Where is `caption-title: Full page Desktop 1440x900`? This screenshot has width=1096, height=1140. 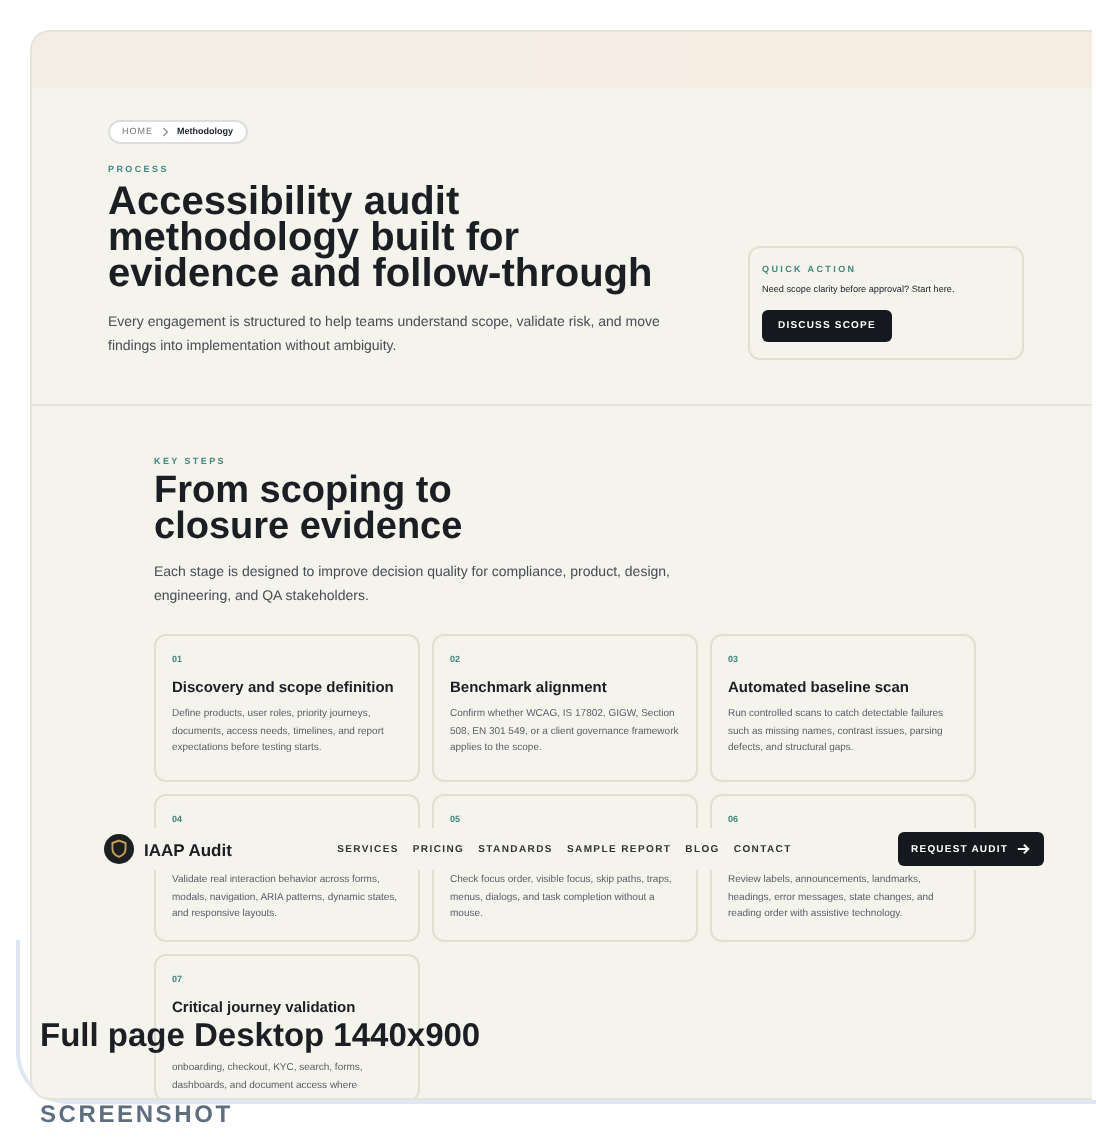 caption-title: Full page Desktop 1440x900 is located at coordinates (260, 1037).